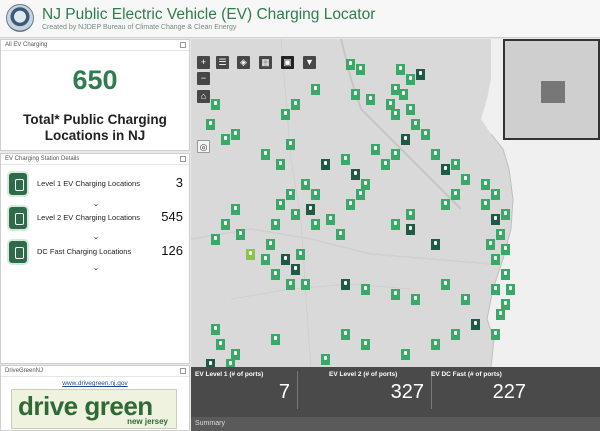 The width and height of the screenshot is (600, 431). Describe the element at coordinates (395, 424) in the screenshot. I see `summary-tab: Summary` at that location.